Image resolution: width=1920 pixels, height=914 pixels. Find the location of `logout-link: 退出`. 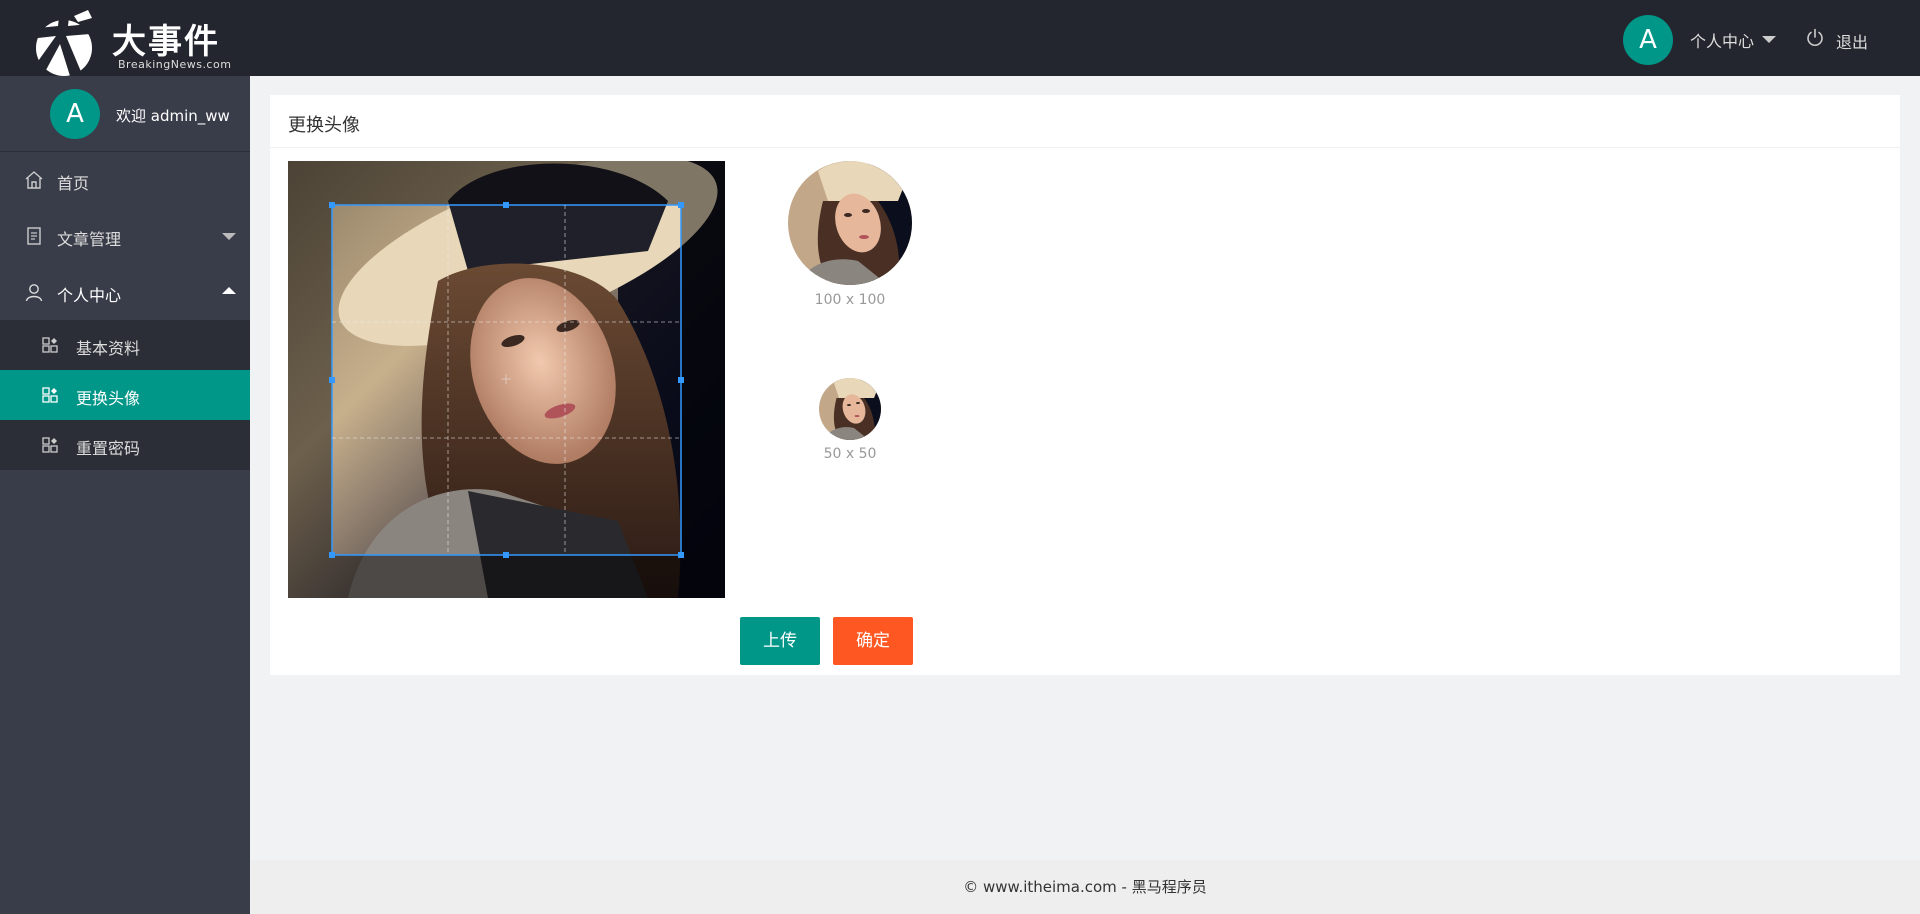

logout-link: 退出 is located at coordinates (1852, 41).